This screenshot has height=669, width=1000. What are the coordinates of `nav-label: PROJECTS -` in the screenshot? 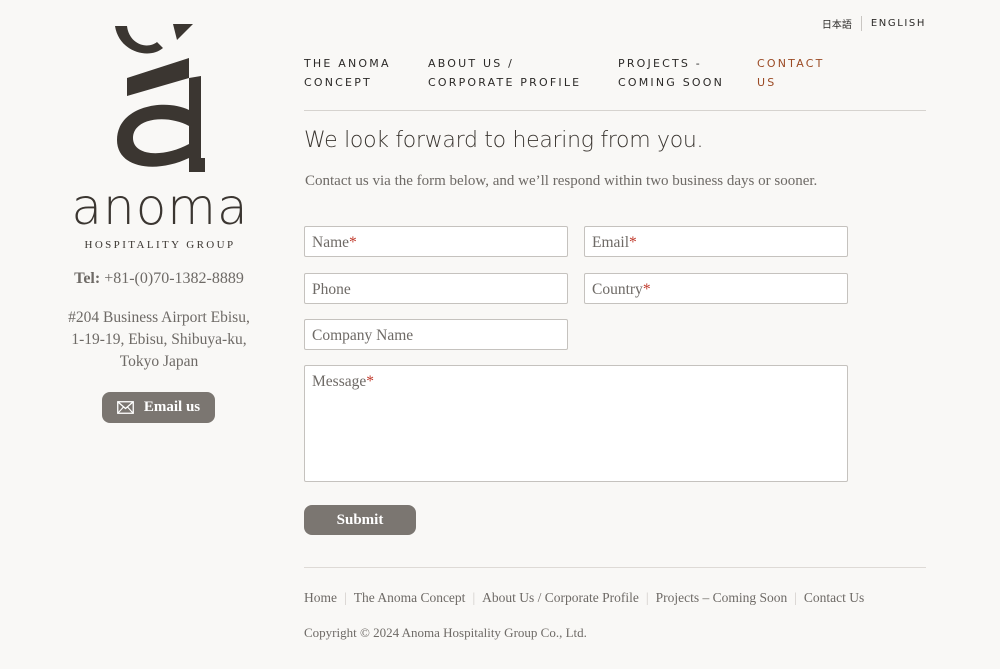 It's located at (660, 63).